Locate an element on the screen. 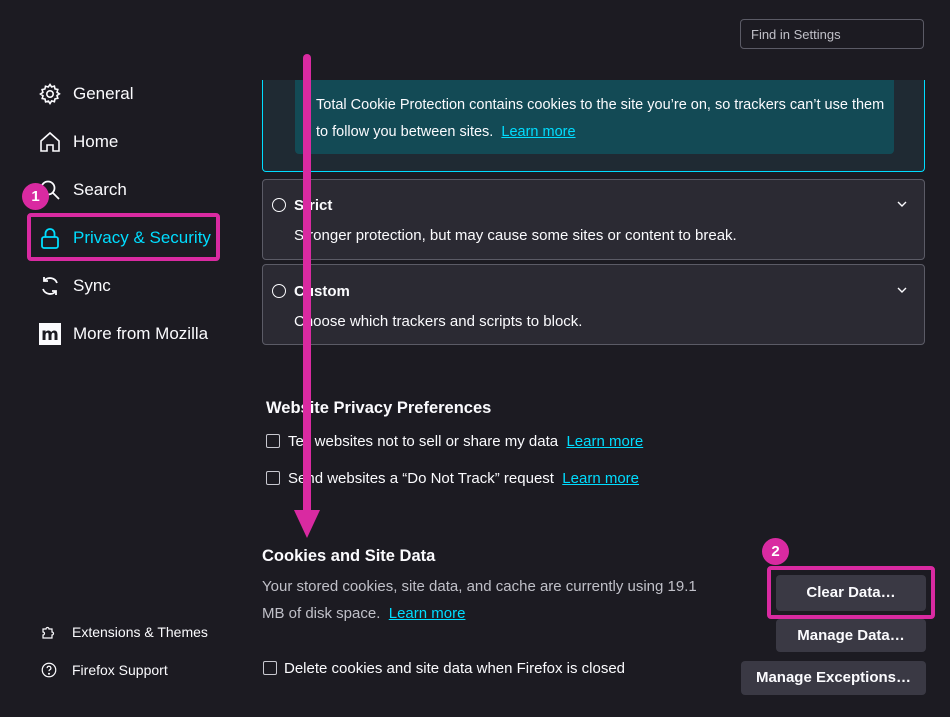  sidebar-item-search: Search is located at coordinates (82, 190).